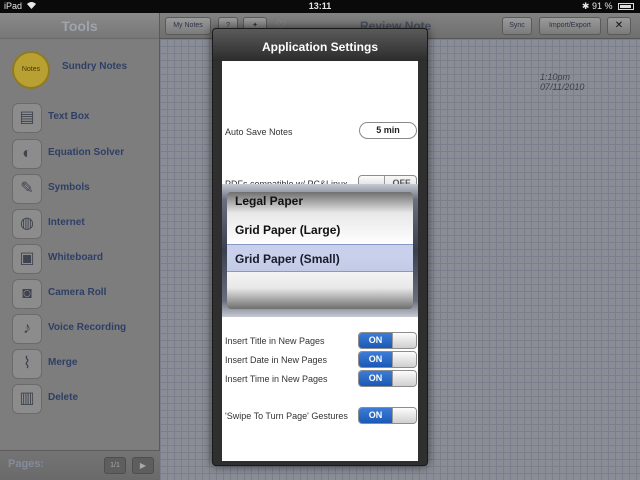  What do you see at coordinates (27, 259) in the screenshot?
I see `whiteboard-icon: ▣` at bounding box center [27, 259].